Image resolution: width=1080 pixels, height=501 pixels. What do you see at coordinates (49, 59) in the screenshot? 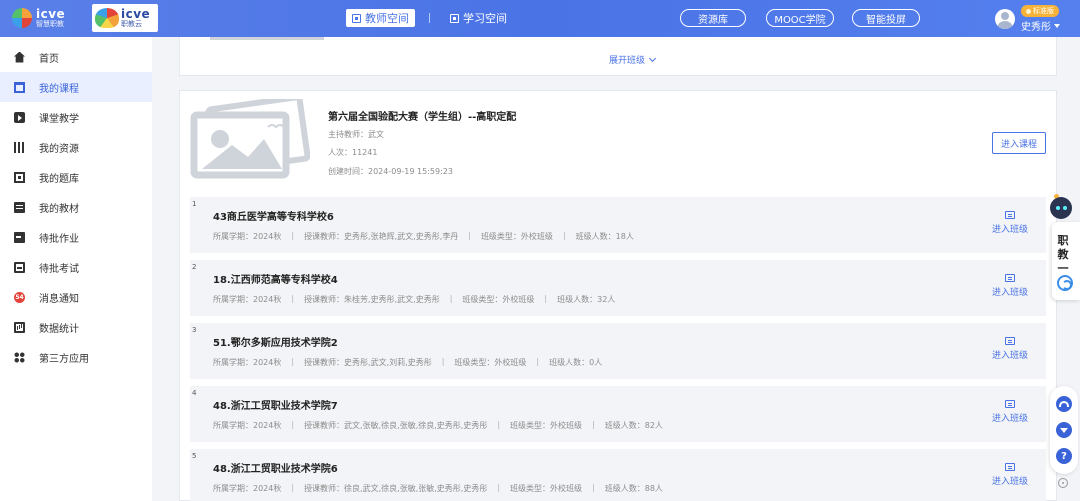
I see `sidebar-item-label: 首页` at bounding box center [49, 59].